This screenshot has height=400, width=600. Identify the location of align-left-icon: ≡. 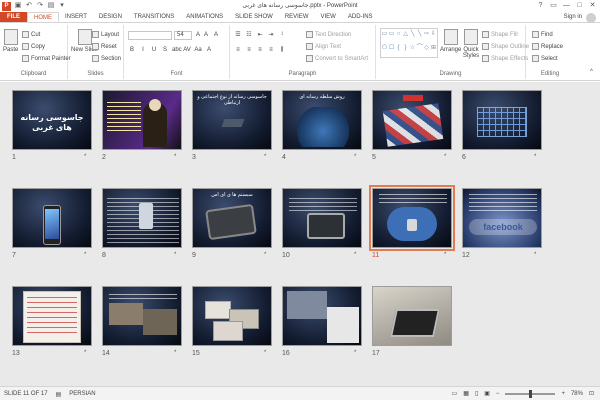
(238, 50).